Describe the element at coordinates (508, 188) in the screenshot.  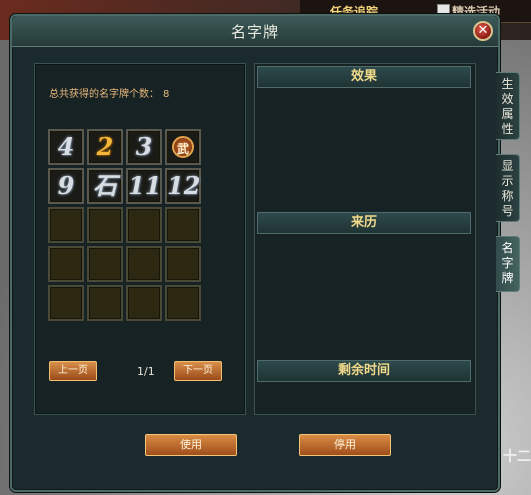
I see `tab-display-title: 显示称号` at that location.